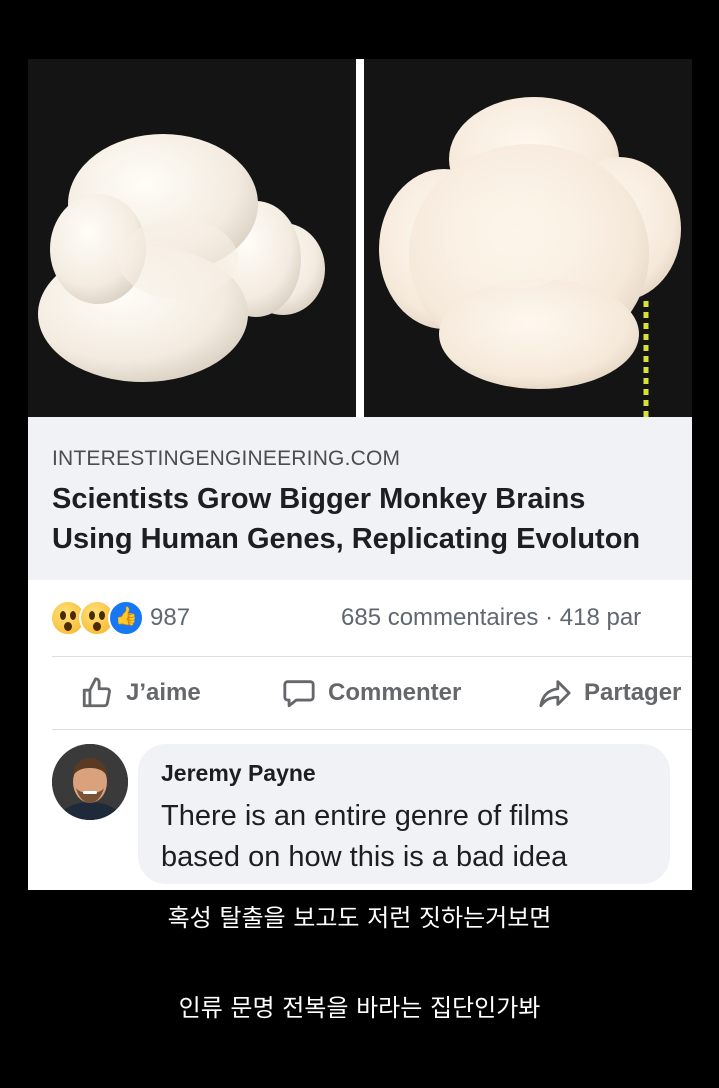 This screenshot has width=719, height=1088. What do you see at coordinates (364, 857) in the screenshot?
I see `comment-text-line-2: based on how this is a bad idea` at bounding box center [364, 857].